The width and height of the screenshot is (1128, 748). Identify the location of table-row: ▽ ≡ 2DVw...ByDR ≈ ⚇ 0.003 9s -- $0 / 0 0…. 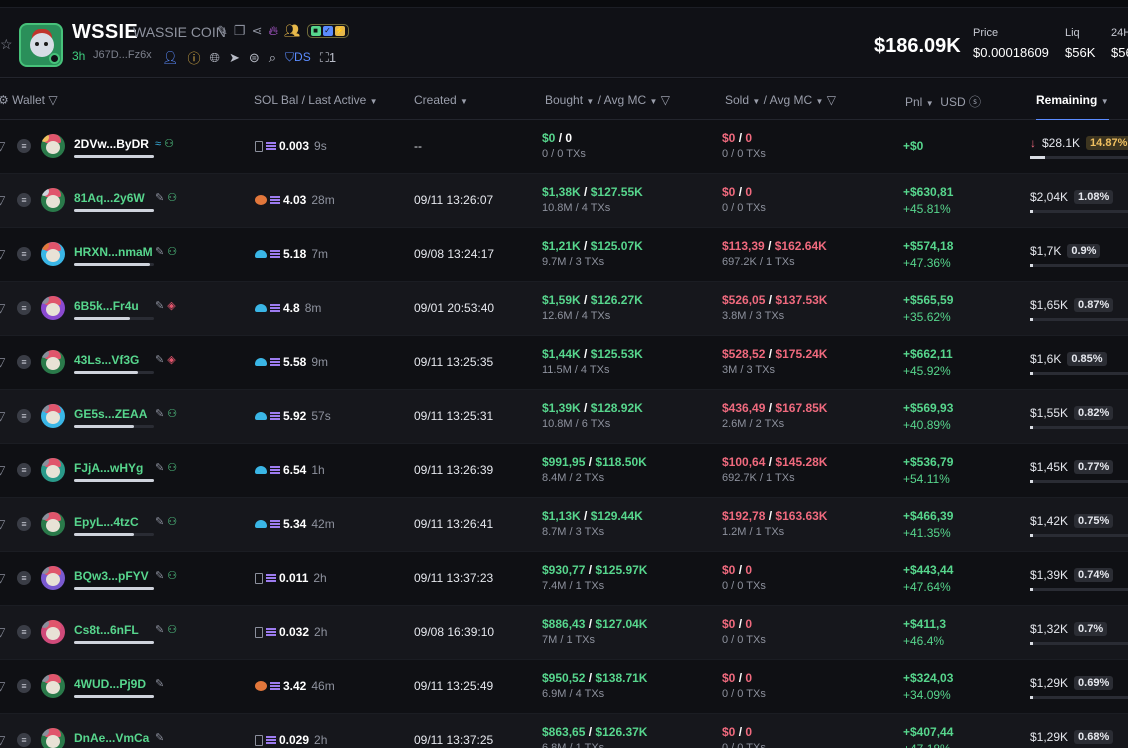
(564, 147).